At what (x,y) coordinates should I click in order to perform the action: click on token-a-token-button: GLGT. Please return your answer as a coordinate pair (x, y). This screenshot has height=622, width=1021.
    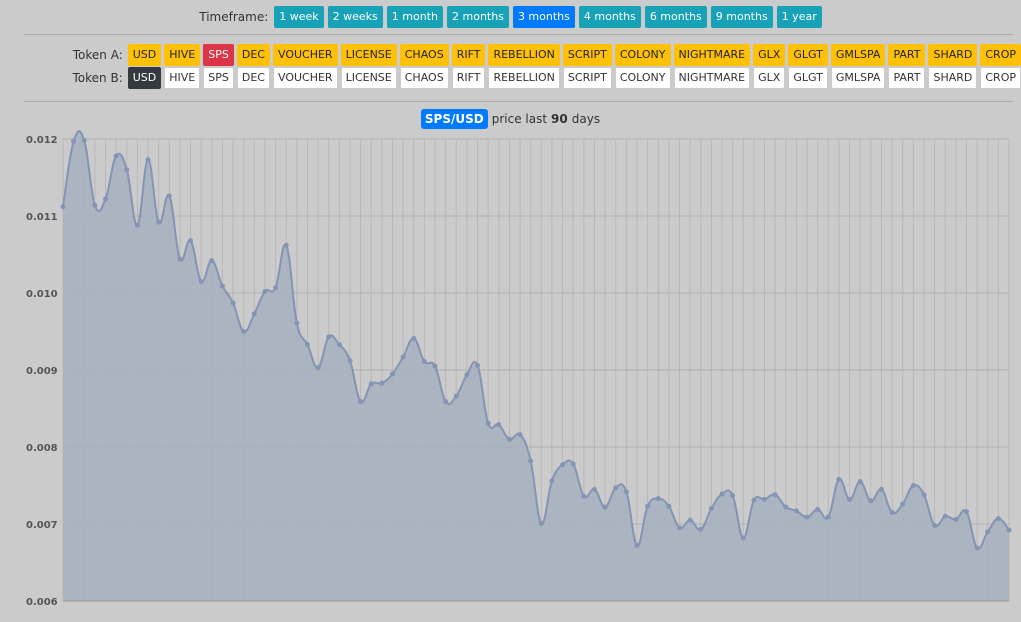
    Looking at the image, I should click on (808, 55).